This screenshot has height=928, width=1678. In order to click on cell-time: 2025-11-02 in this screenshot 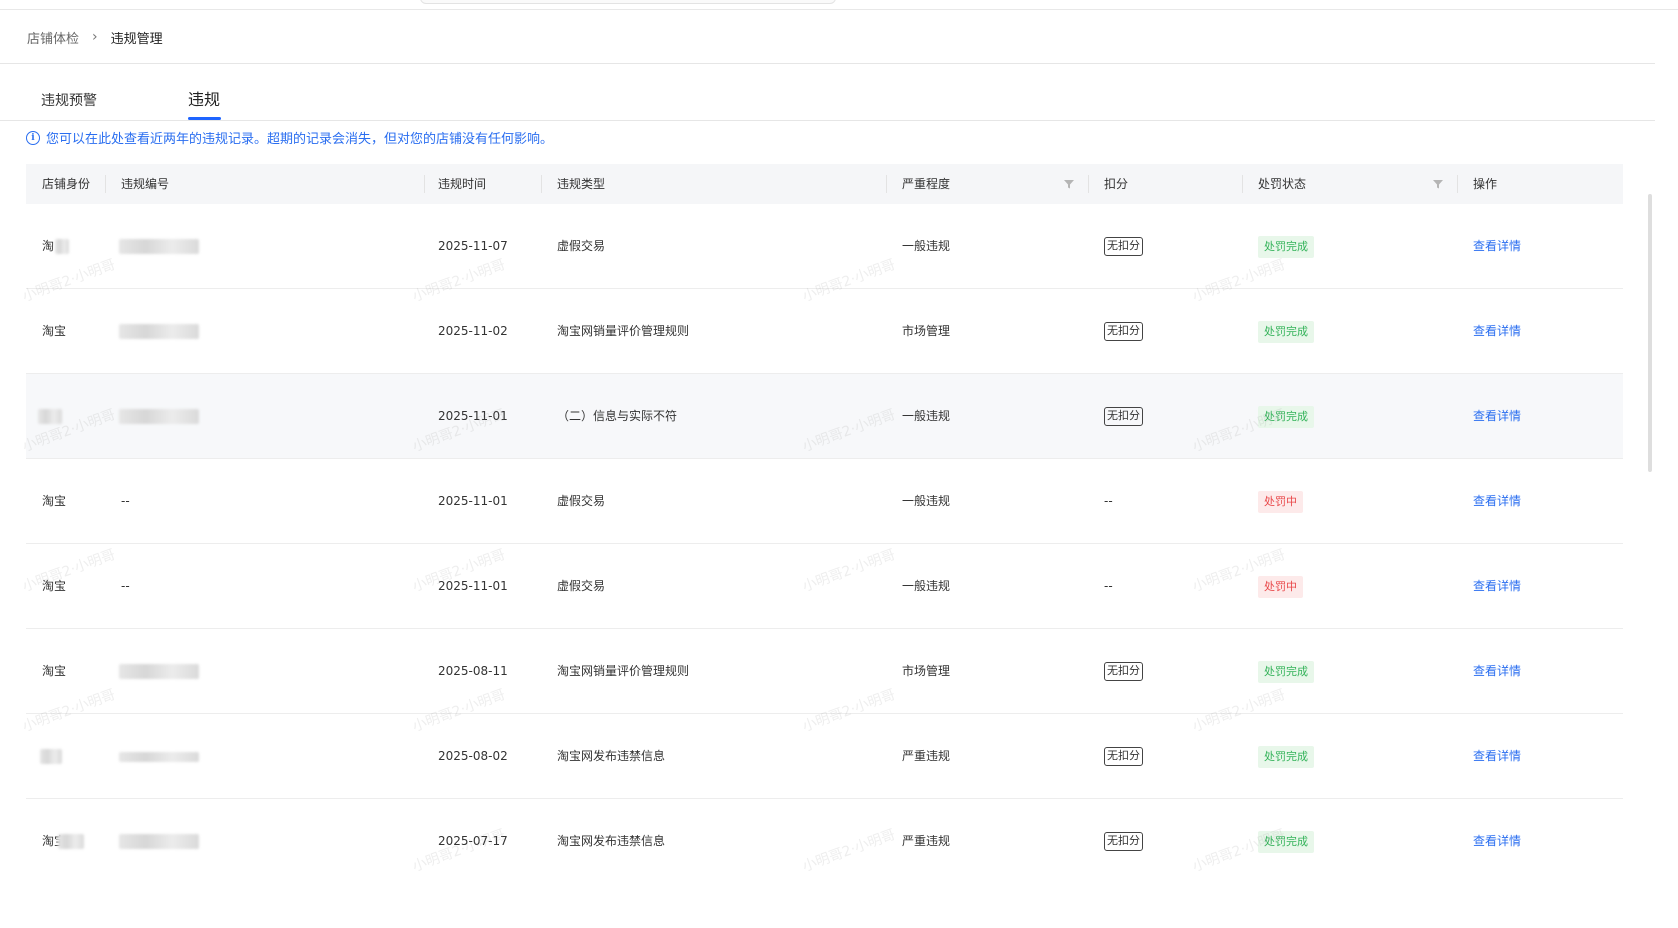, I will do `click(473, 331)`.